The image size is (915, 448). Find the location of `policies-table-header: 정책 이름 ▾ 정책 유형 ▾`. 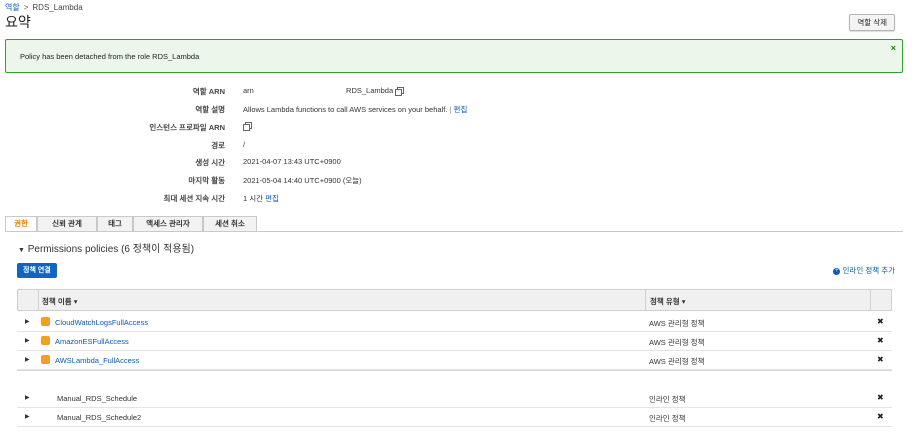

policies-table-header: 정책 이름 ▾ 정책 유형 ▾ is located at coordinates (454, 300).